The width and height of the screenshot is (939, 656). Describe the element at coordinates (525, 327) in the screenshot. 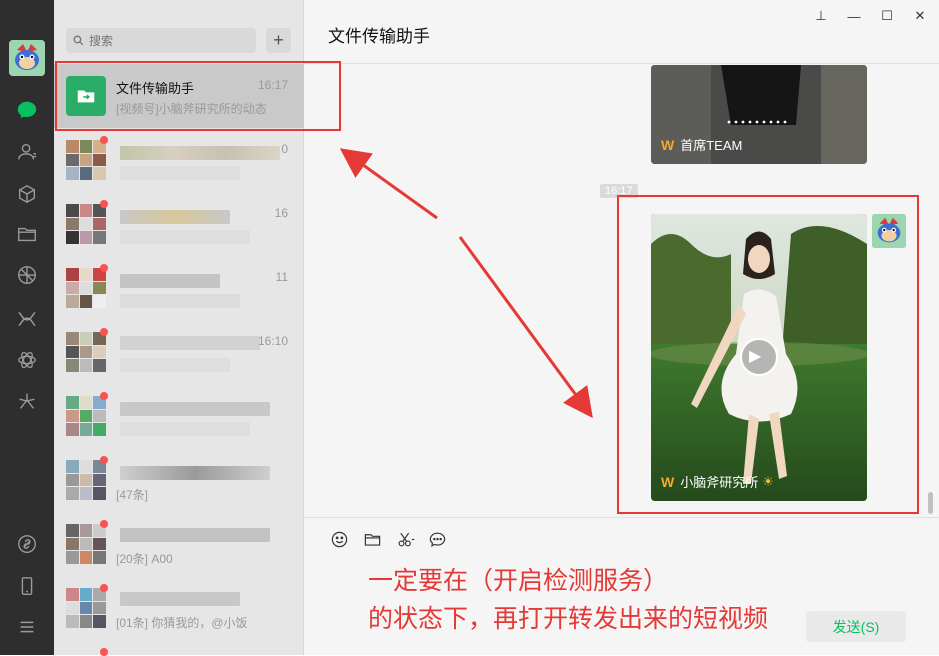

I see `arrow-to-video` at that location.